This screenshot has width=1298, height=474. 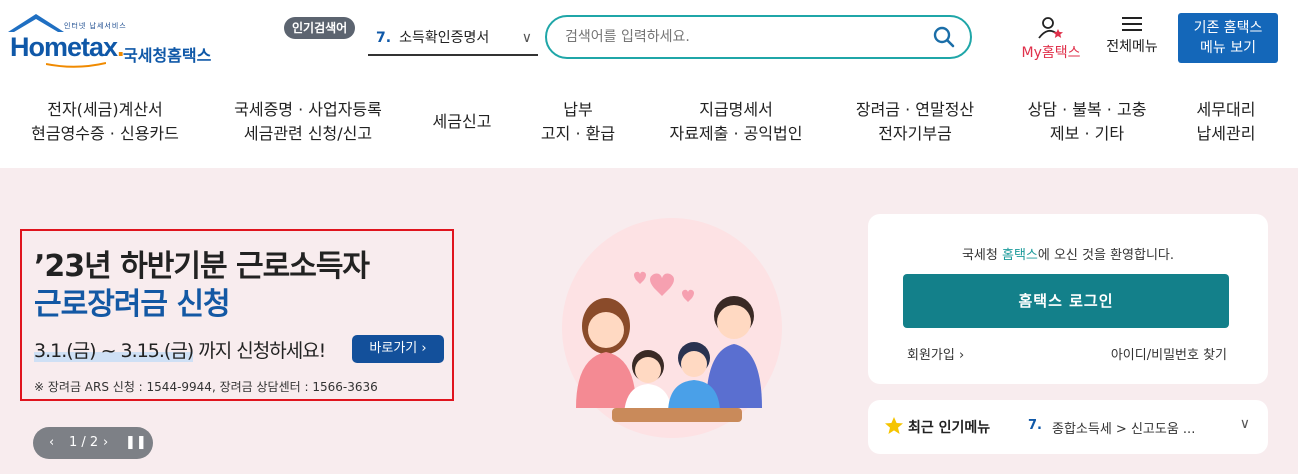 I want to click on promo-period: 3.1.(금) ~ 3.15.(금) 까지 신청하세요!, so click(x=180, y=349).